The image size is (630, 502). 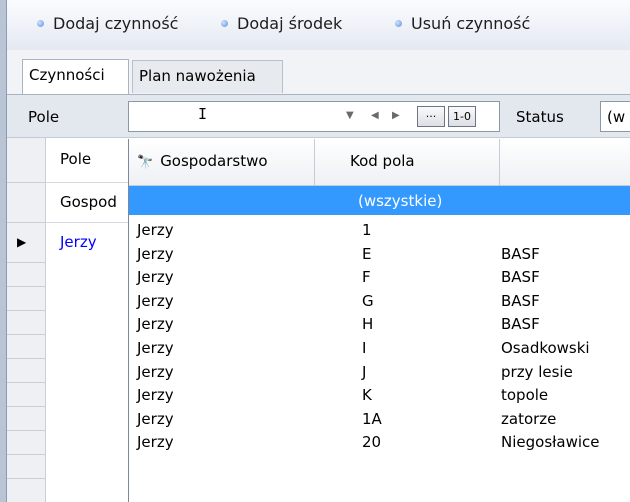 What do you see at coordinates (75, 76) in the screenshot?
I see `tab-activities: Czynności` at bounding box center [75, 76].